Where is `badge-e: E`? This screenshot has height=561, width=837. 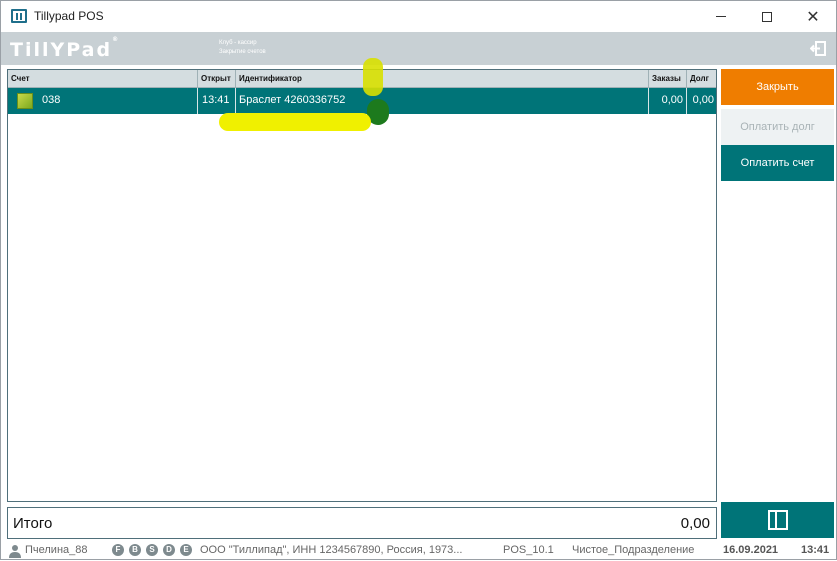 badge-e: E is located at coordinates (186, 550).